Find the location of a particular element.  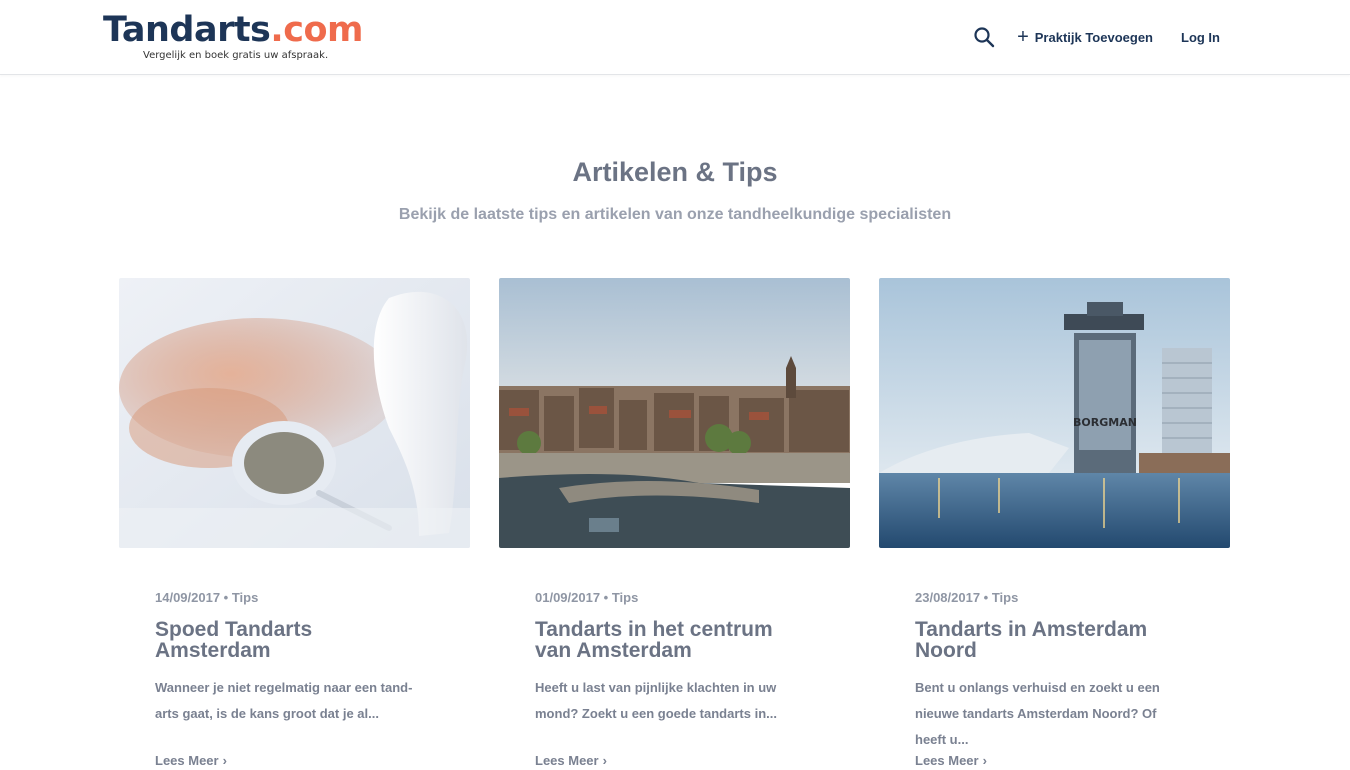

article-title-line: Tandarts in het centrum is located at coordinates (654, 629).